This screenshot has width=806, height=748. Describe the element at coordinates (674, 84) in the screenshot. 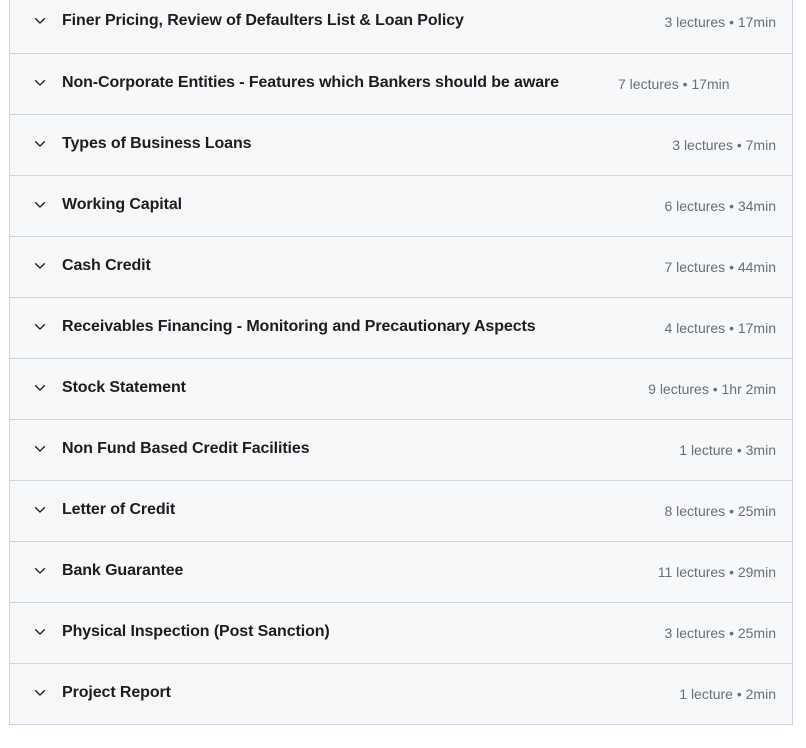

I see `section-meta: 7 lectures • 17min` at that location.